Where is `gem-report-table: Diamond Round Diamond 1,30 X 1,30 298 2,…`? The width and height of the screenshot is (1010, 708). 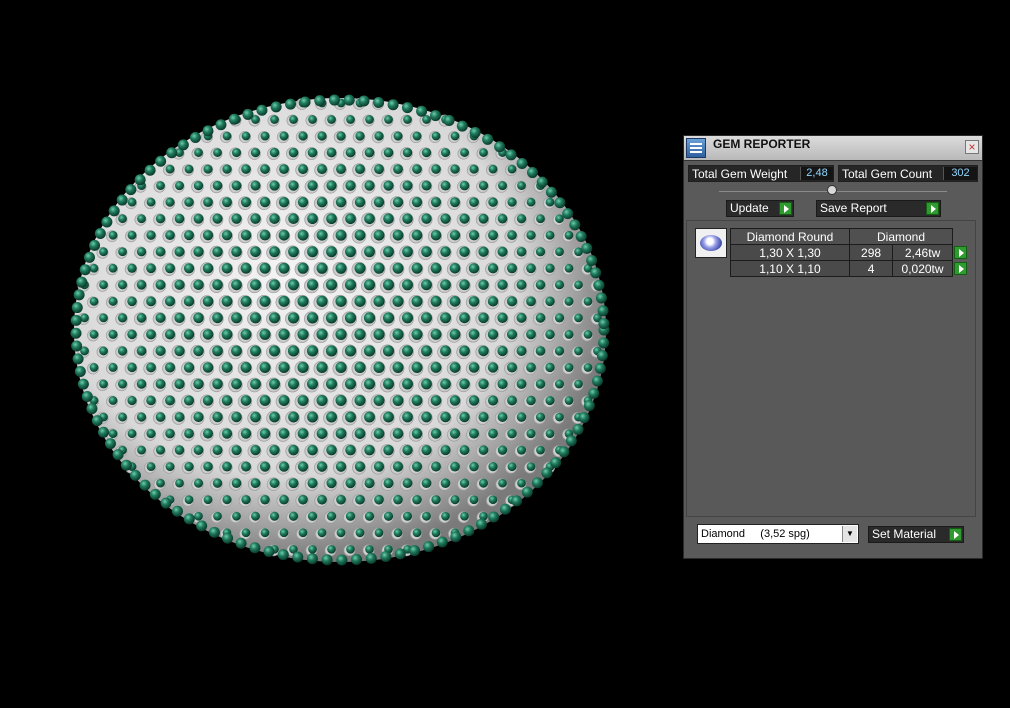
gem-report-table: Diamond Round Diamond 1,30 X 1,30 298 2,… is located at coordinates (849, 252).